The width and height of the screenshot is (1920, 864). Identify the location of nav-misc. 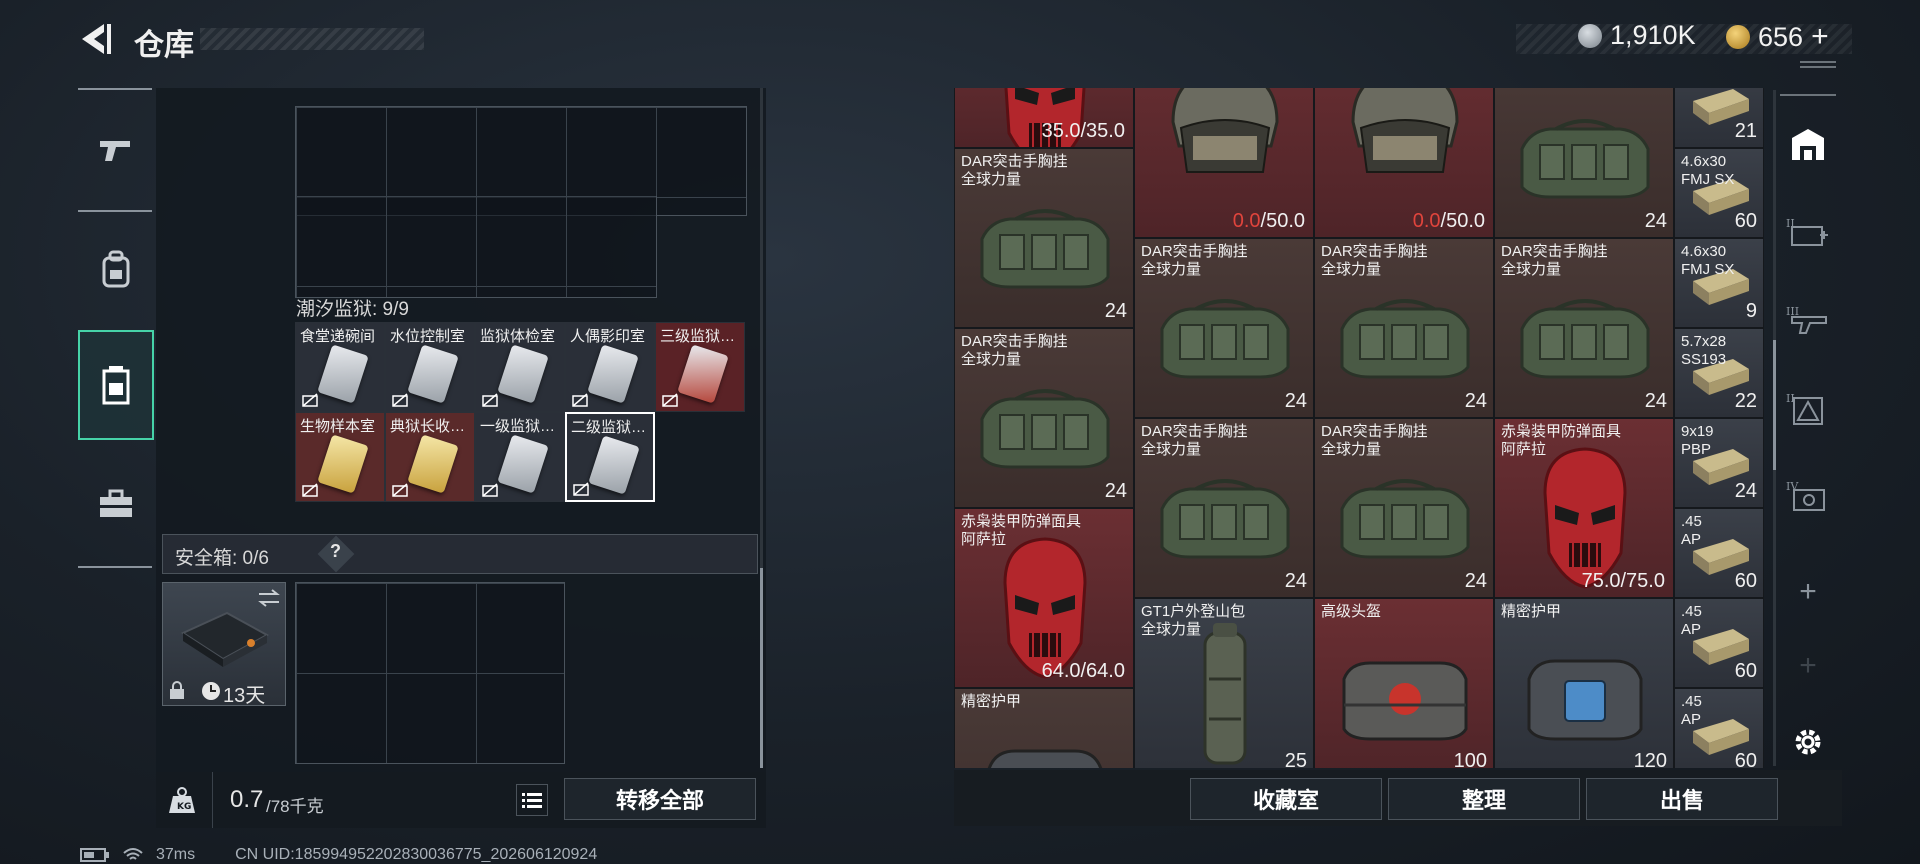
(116, 504).